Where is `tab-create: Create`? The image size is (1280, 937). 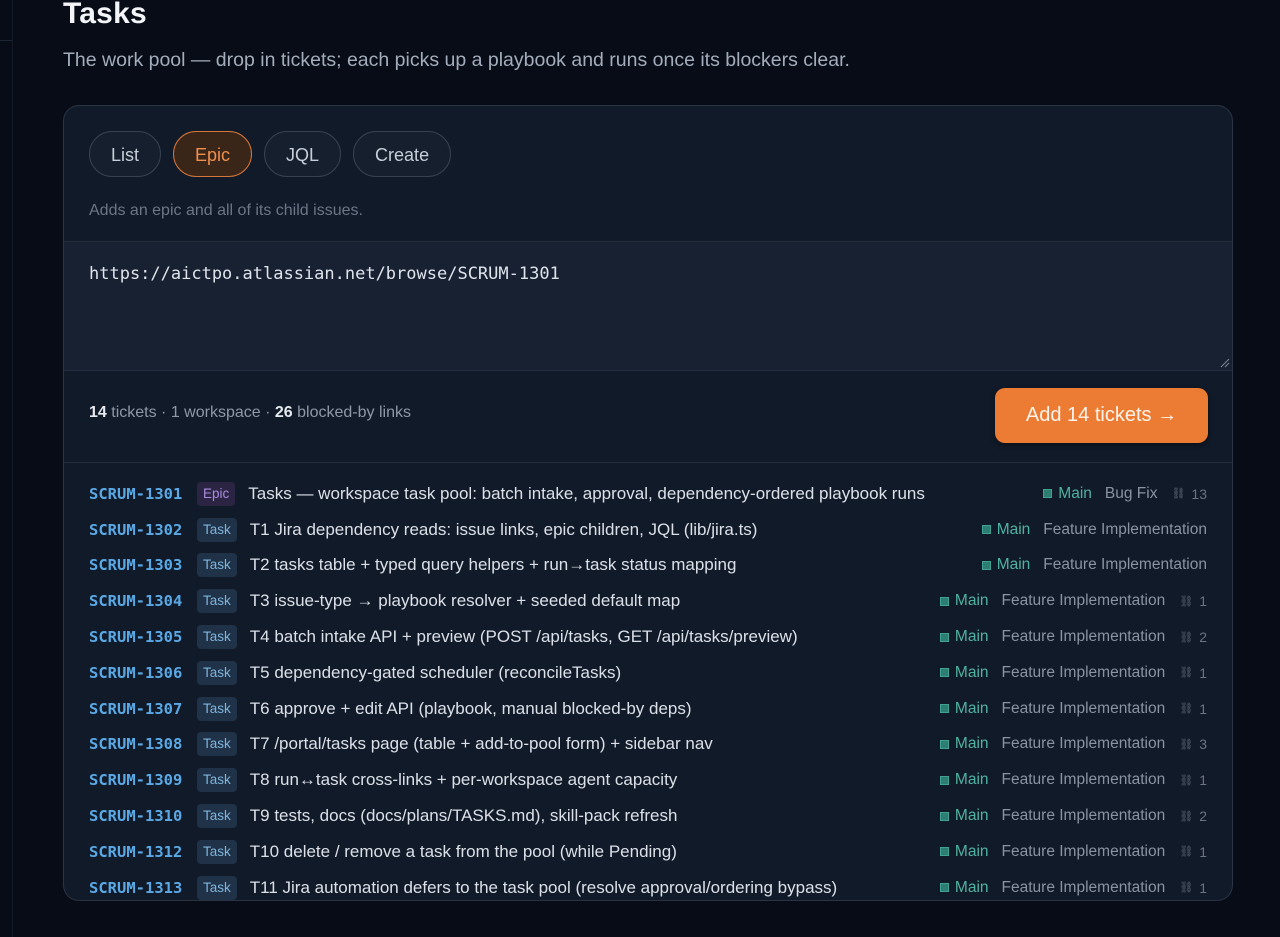
tab-create: Create is located at coordinates (402, 154).